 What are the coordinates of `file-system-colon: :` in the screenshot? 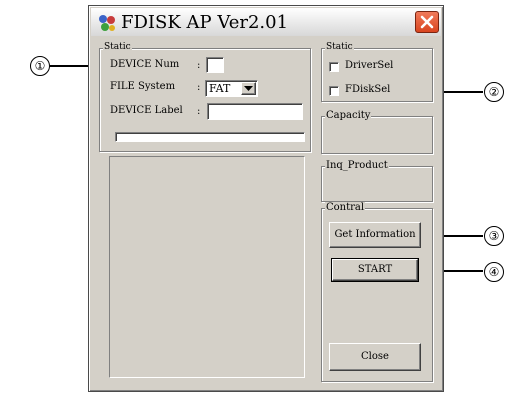 It's located at (199, 87).